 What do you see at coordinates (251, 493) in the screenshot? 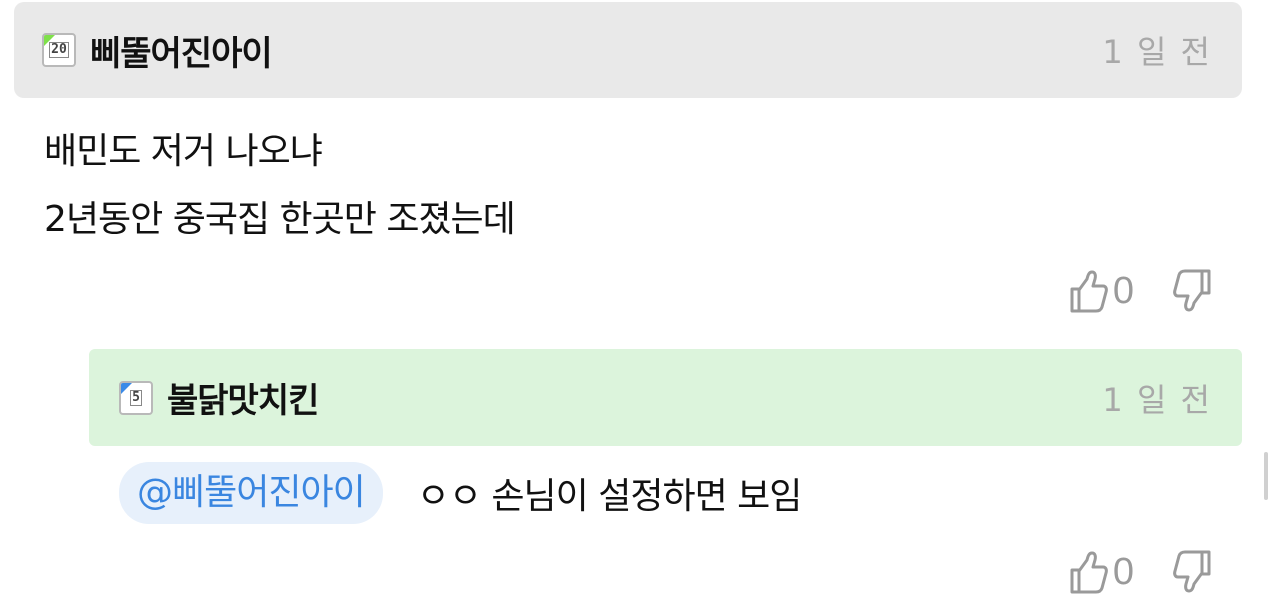
I see `mention-chip: @삐뚤어진아이` at bounding box center [251, 493].